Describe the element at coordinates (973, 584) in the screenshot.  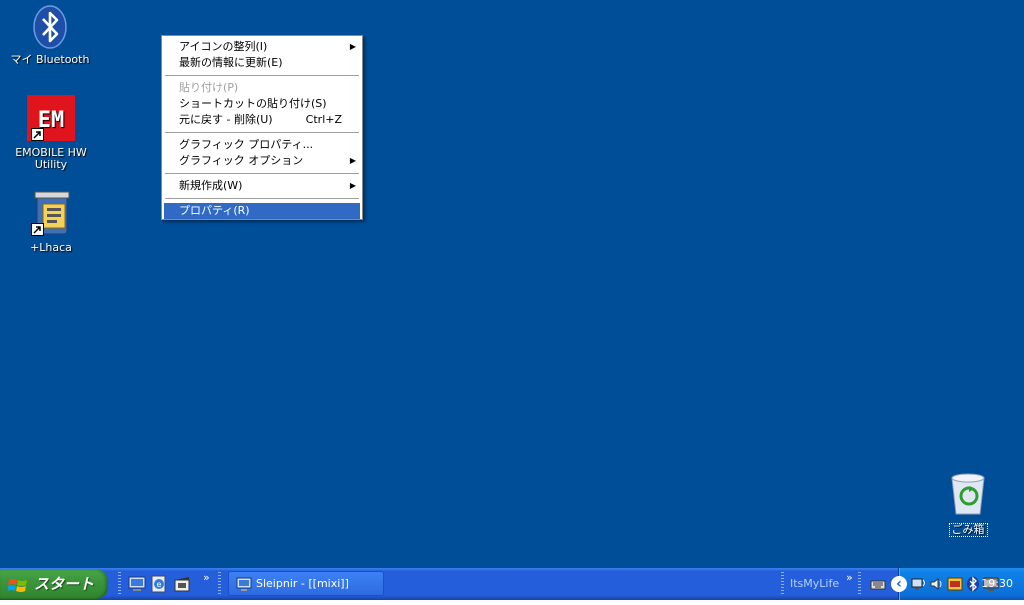
I see `bluetooth-tray-icon` at that location.